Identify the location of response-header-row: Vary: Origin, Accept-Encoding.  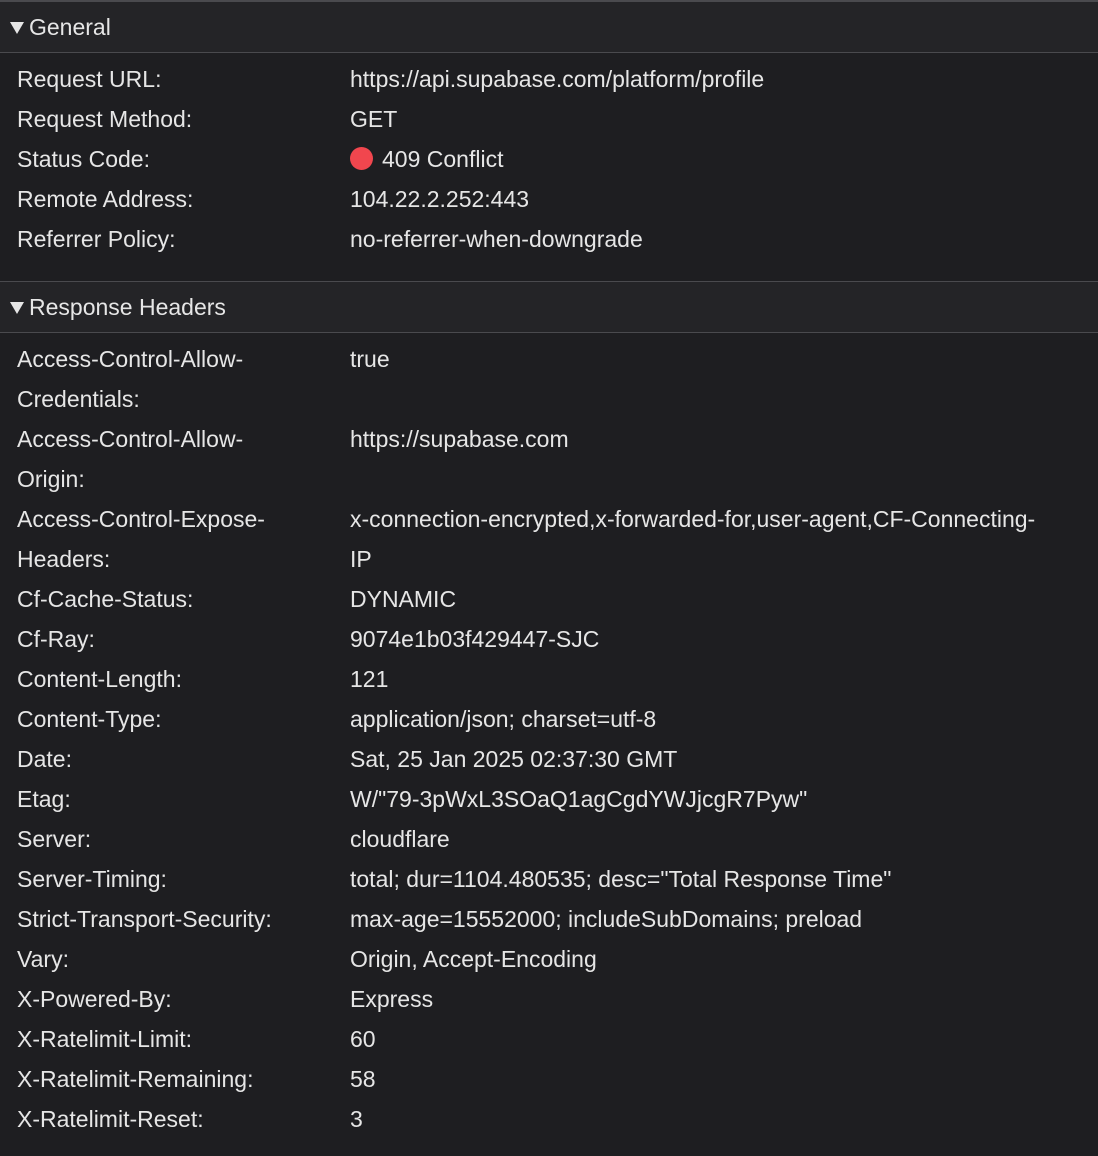
(549, 959).